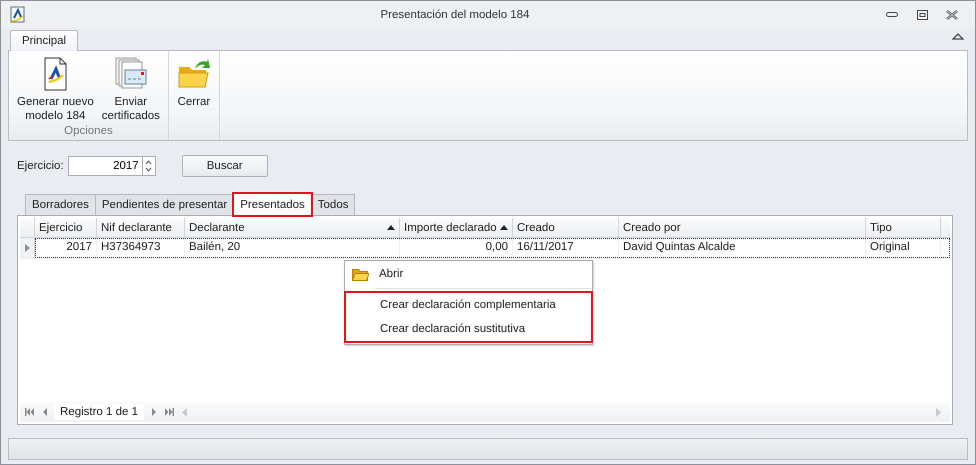  Describe the element at coordinates (456, 248) in the screenshot. I see `table-cell: 0,00` at that location.